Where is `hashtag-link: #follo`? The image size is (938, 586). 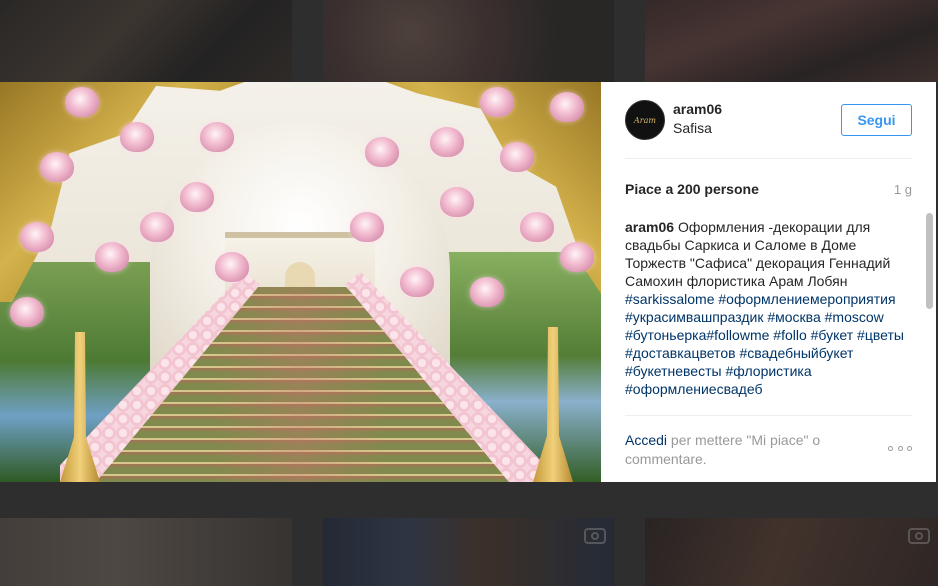
hashtag-link: #follo is located at coordinates (789, 335).